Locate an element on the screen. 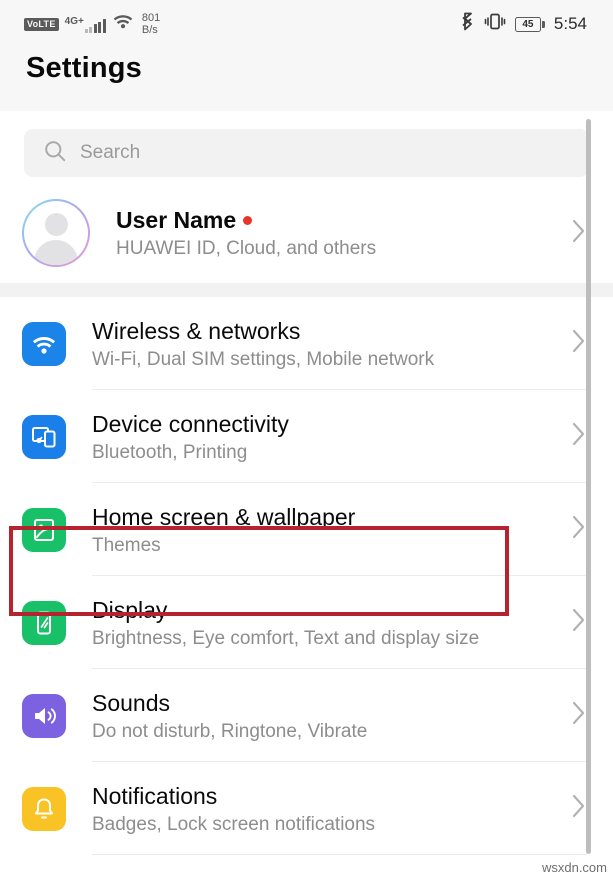  settings-item-device-connectivity: Device connectivity Bluetooth, Printing is located at coordinates (306, 436).